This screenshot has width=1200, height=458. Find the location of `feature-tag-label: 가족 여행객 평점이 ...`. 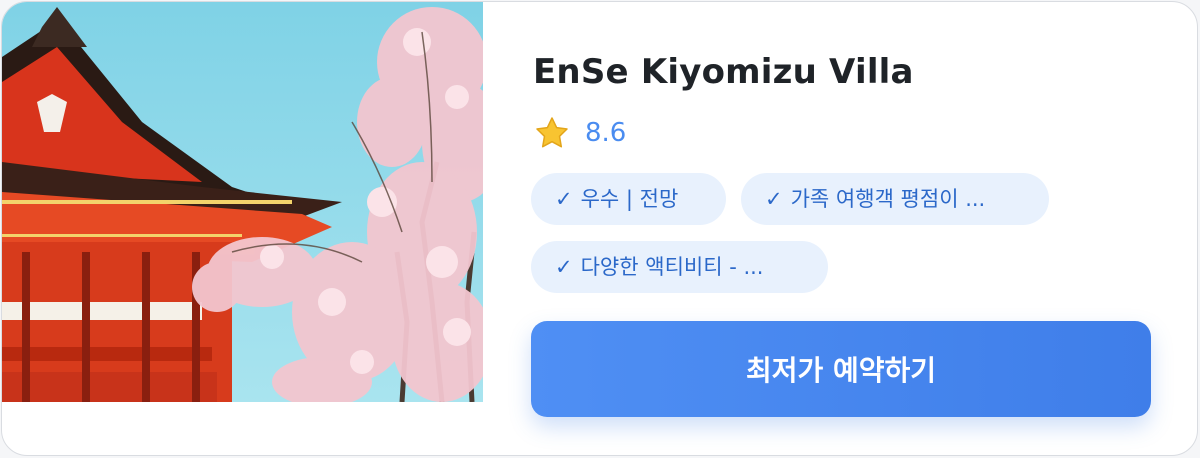

feature-tag-label: 가족 여행객 평점이 ... is located at coordinates (888, 199).